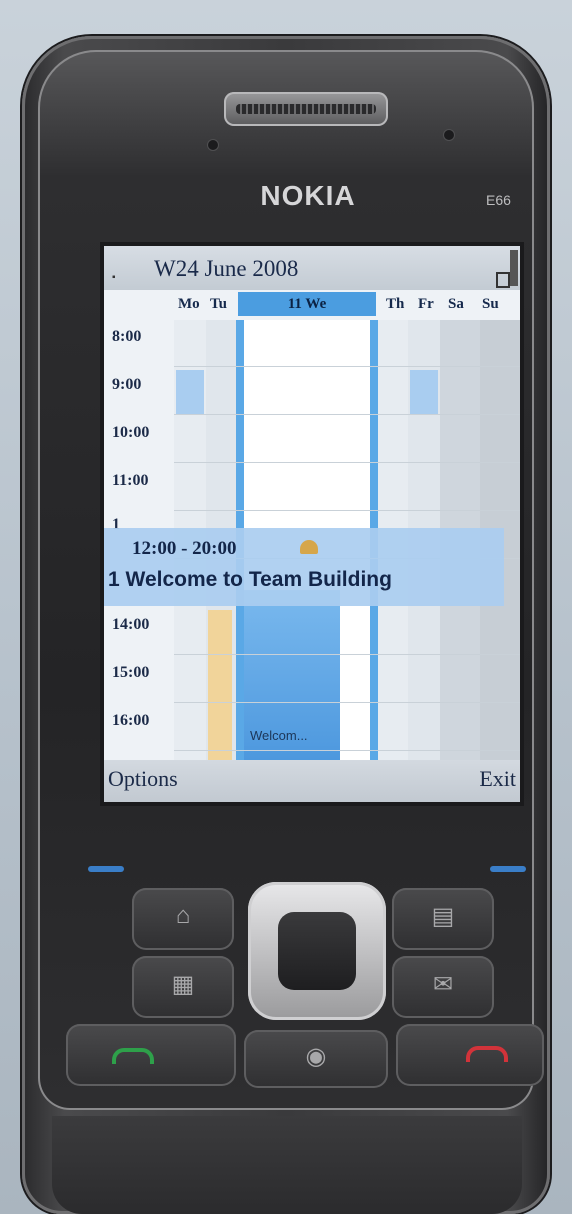 The width and height of the screenshot is (572, 1214). I want to click on call-icon, so click(133, 1056).